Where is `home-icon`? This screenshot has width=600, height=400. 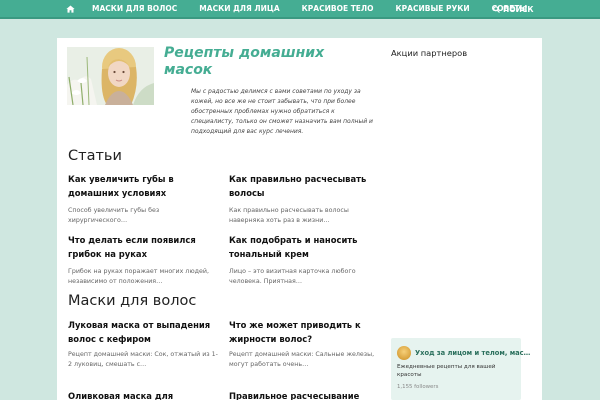
home-icon is located at coordinates (70, 9).